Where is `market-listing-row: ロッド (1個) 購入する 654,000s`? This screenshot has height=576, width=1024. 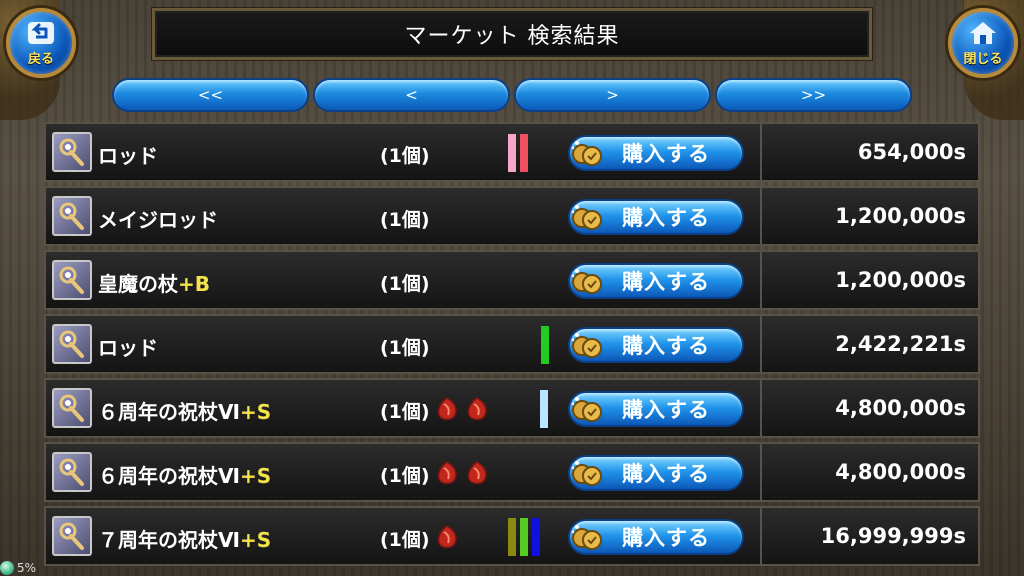
market-listing-row: ロッド (1個) 購入する 654,000s is located at coordinates (512, 152).